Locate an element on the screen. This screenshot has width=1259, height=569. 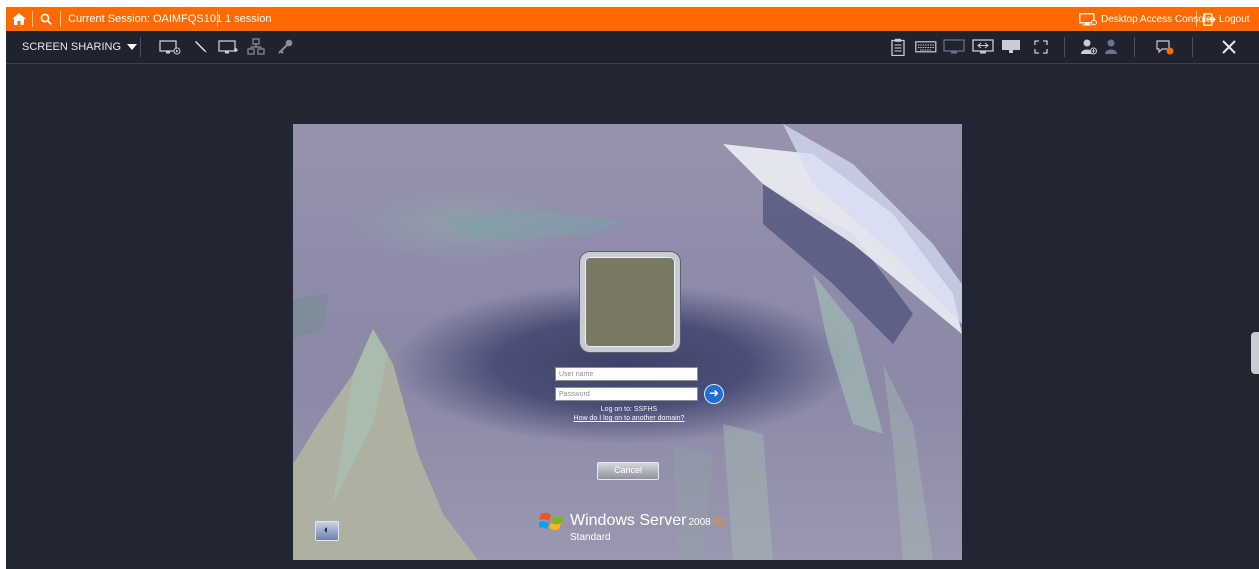
brand-version: 2008 is located at coordinates (699, 522).